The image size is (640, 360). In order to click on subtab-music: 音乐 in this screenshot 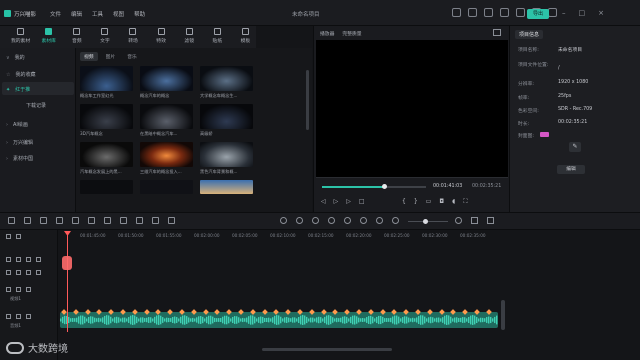, I will do `click(132, 56)`.